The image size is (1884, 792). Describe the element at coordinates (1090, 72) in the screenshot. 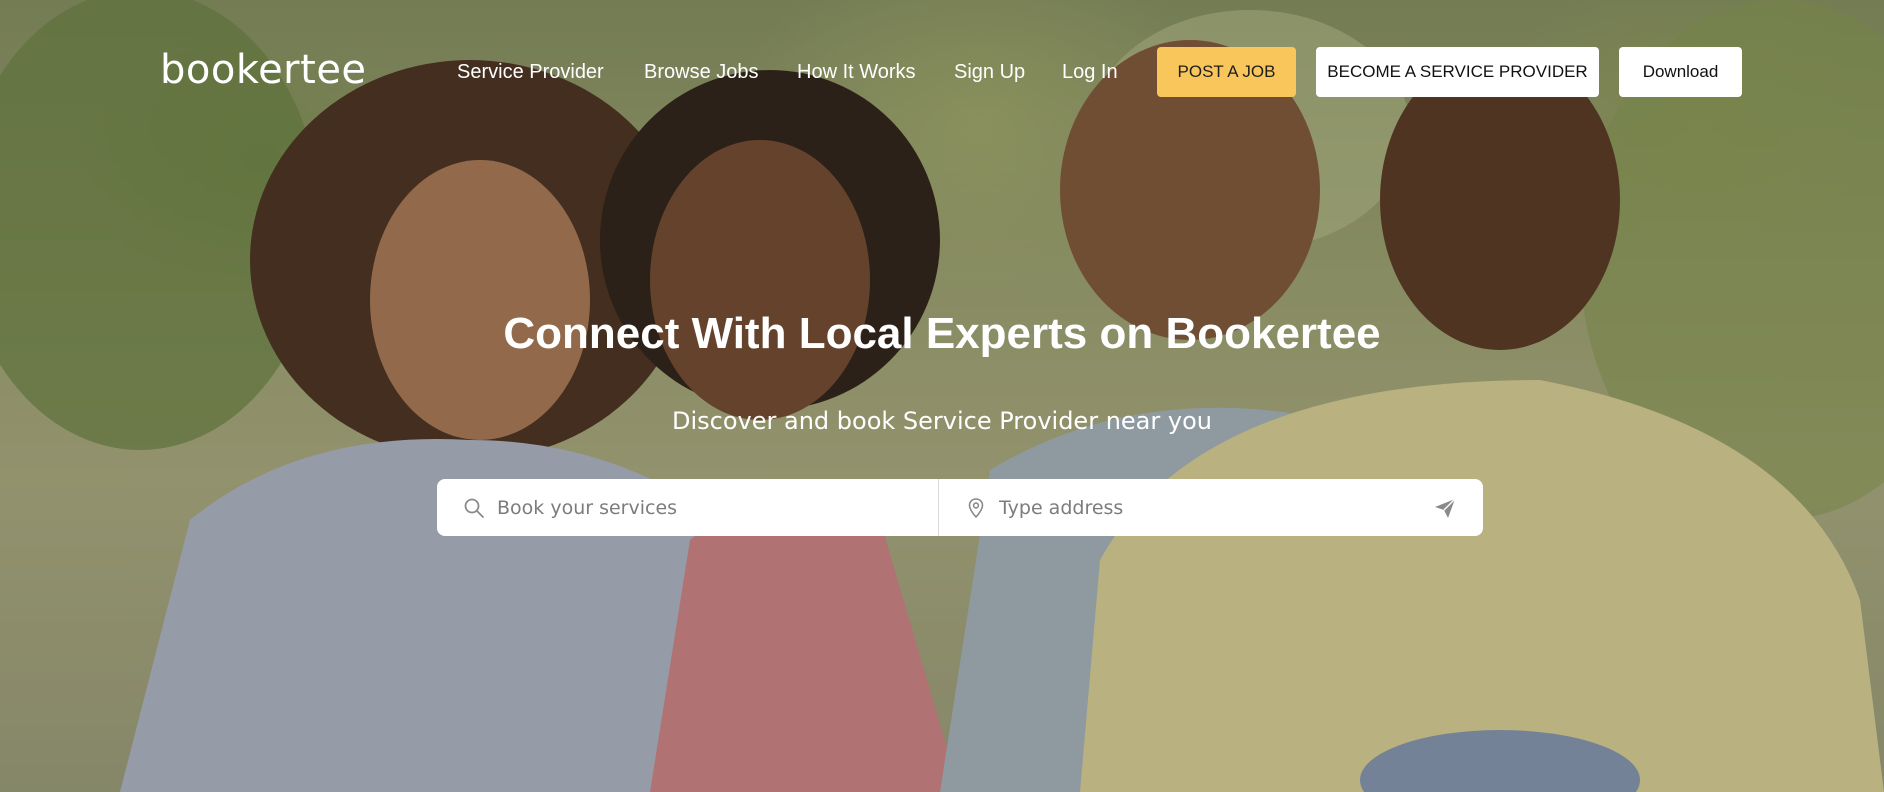

I see `nav-log-in-link: Log In` at that location.